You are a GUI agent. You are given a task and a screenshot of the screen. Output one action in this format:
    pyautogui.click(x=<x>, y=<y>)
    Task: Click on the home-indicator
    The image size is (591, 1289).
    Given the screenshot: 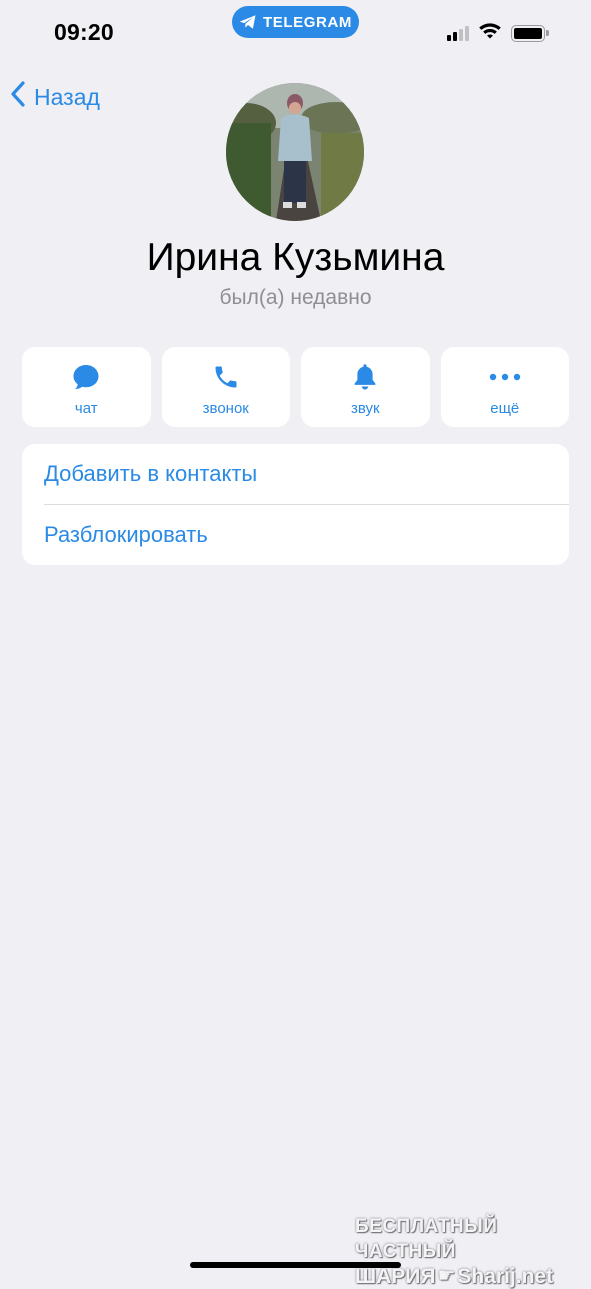 What is the action you would take?
    pyautogui.click(x=295, y=1265)
    